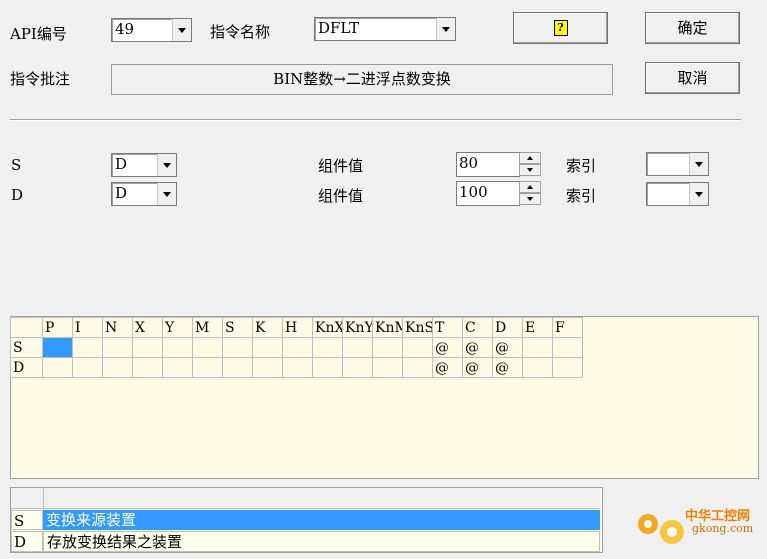  I want to click on grid-column-header: KnS, so click(417, 327).